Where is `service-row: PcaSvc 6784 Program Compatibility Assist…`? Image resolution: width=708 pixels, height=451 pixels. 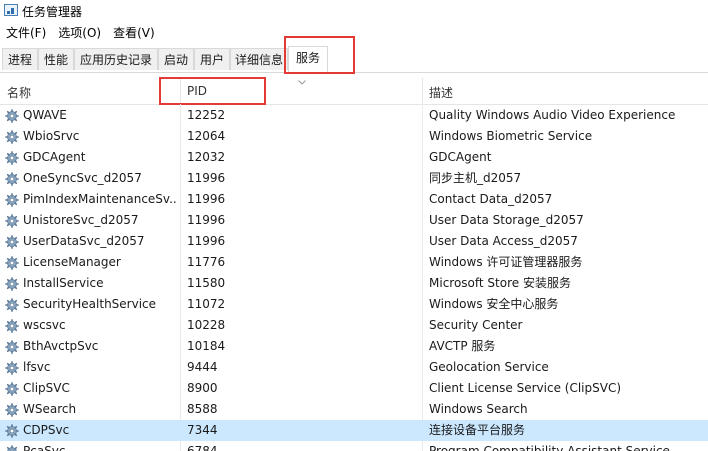 service-row: PcaSvc 6784 Program Compatibility Assist… is located at coordinates (354, 446).